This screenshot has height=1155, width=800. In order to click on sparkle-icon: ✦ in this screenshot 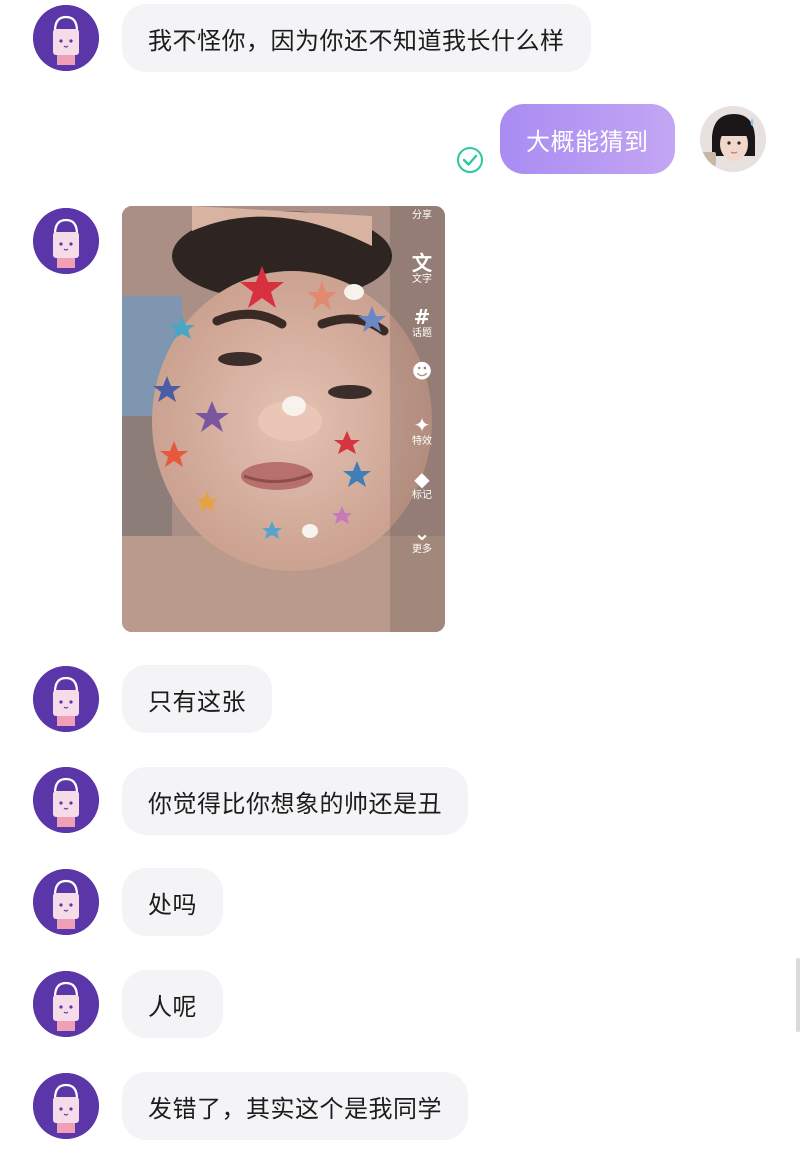, I will do `click(422, 425)`.